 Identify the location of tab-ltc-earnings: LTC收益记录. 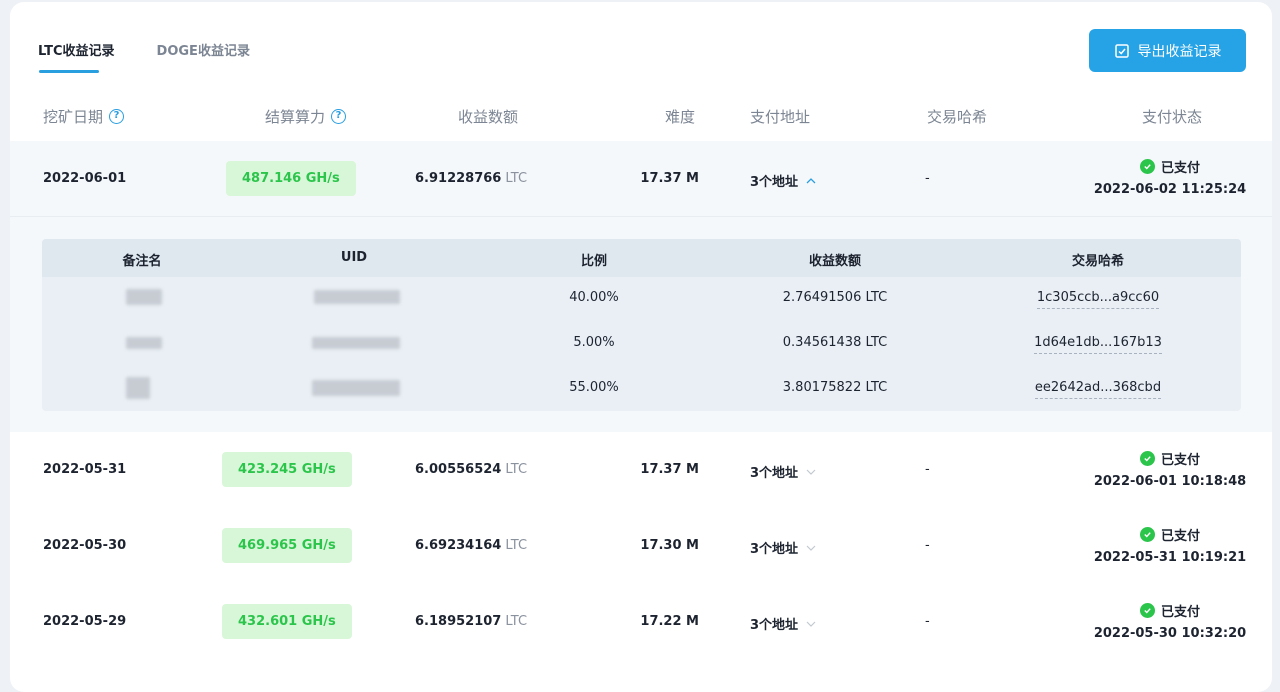
(76, 58).